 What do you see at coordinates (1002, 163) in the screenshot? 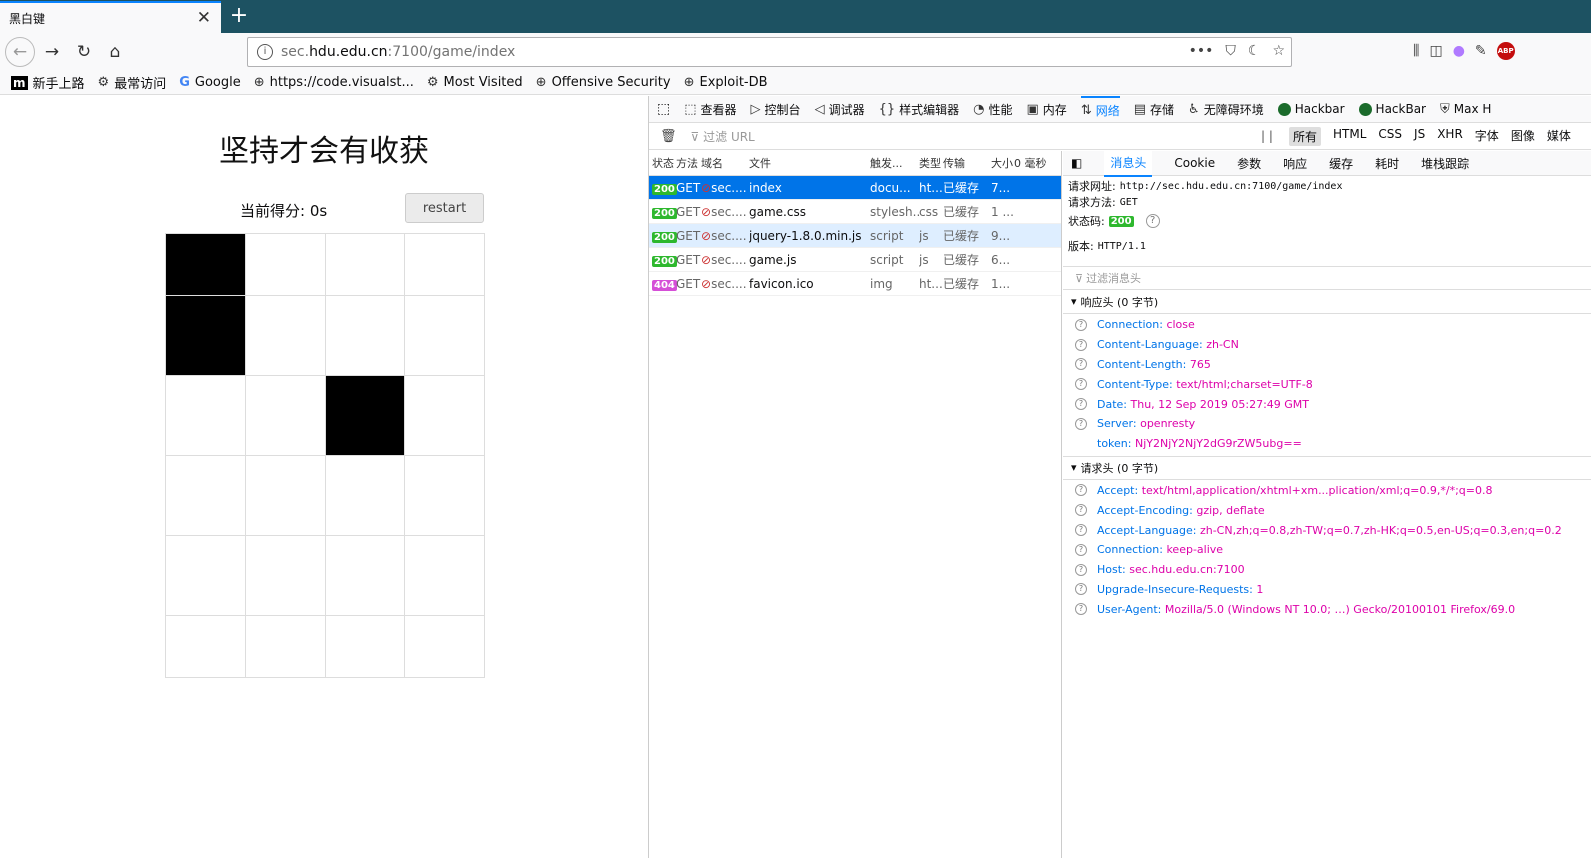
I see `column-header: 大小` at bounding box center [1002, 163].